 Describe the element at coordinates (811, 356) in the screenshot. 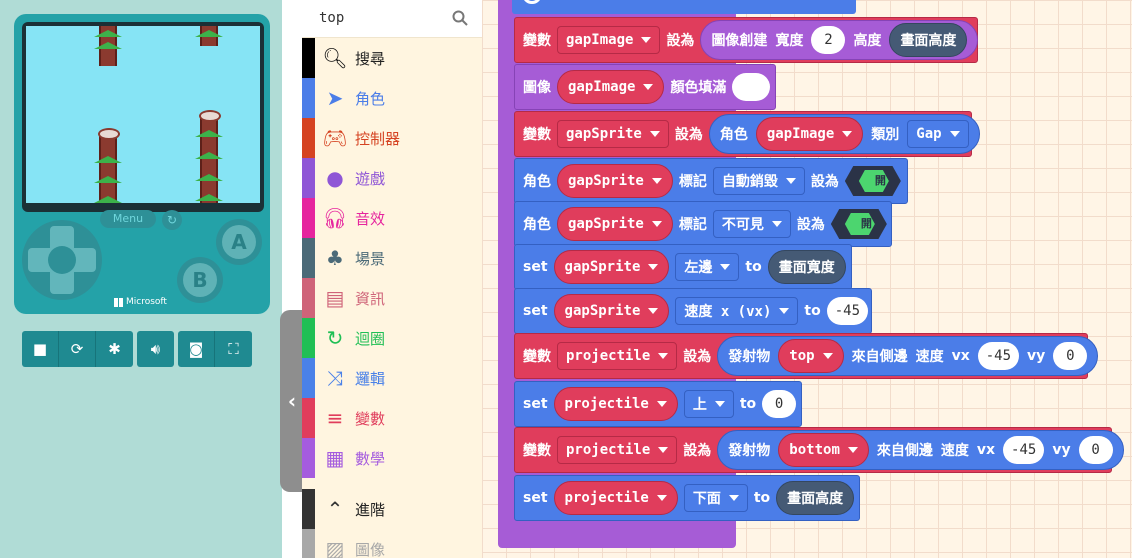

I see `image-variable-pill: top` at that location.